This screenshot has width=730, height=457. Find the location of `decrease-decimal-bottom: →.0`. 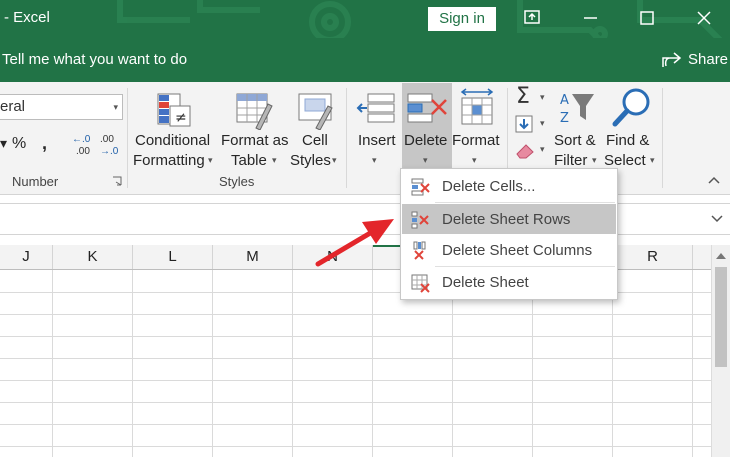

decrease-decimal-bottom: →.0 is located at coordinates (109, 151).